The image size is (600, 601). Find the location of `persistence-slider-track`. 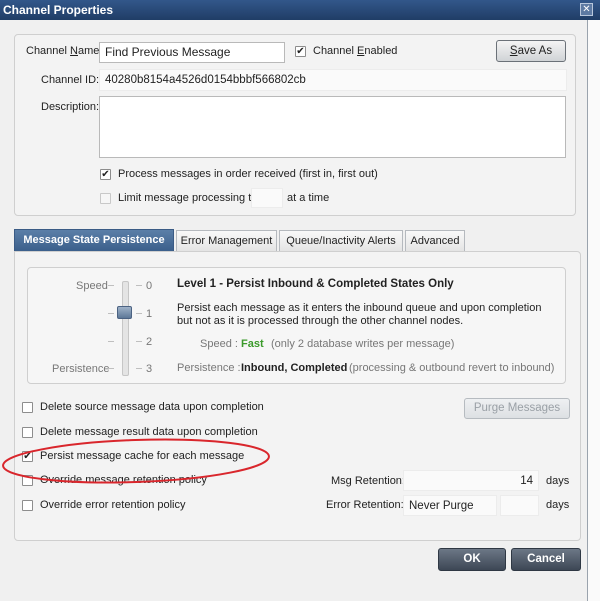

persistence-slider-track is located at coordinates (125, 328).